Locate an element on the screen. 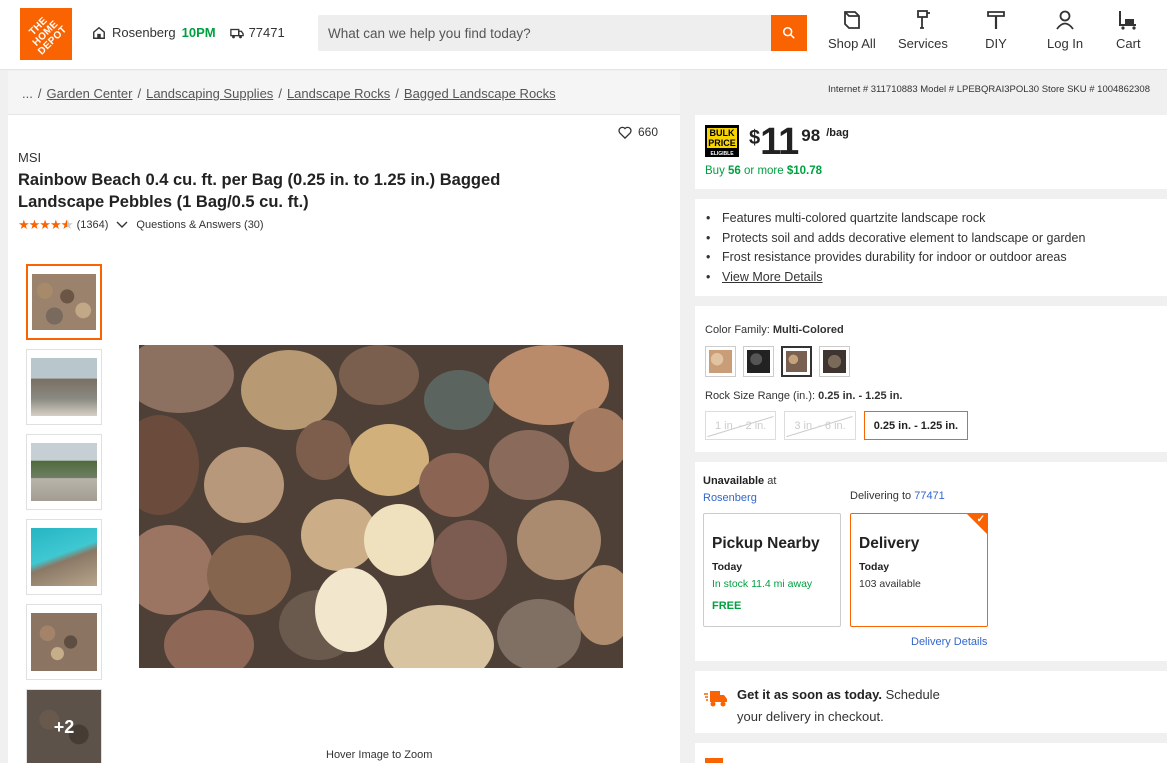 The width and height of the screenshot is (1167, 763). promo-text-line1: Schedule is located at coordinates (912, 694).